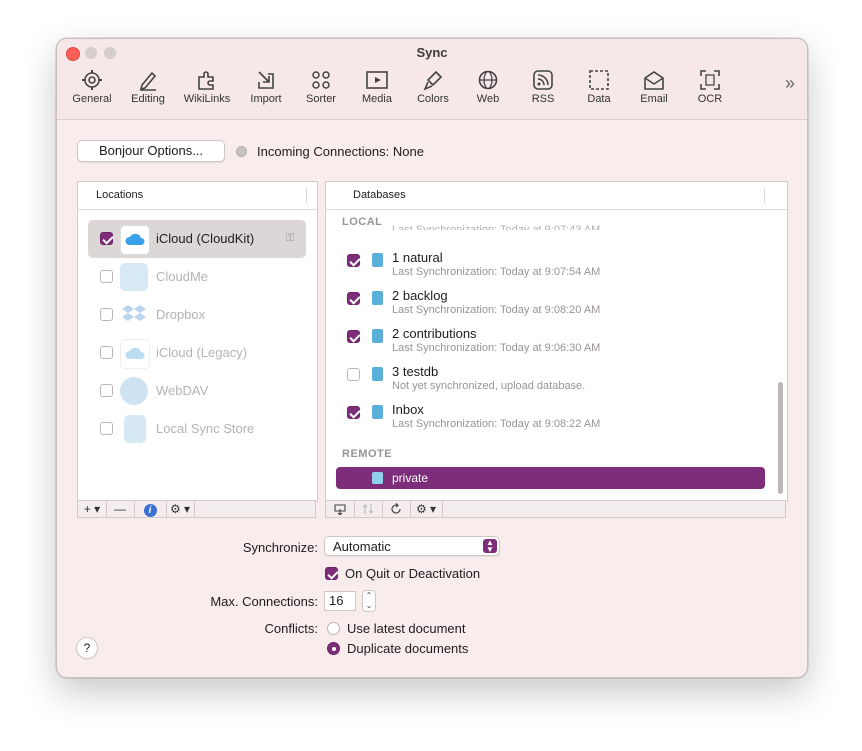 This screenshot has height=751, width=862. Describe the element at coordinates (408, 409) in the screenshot. I see `database-name: Inbox` at that location.